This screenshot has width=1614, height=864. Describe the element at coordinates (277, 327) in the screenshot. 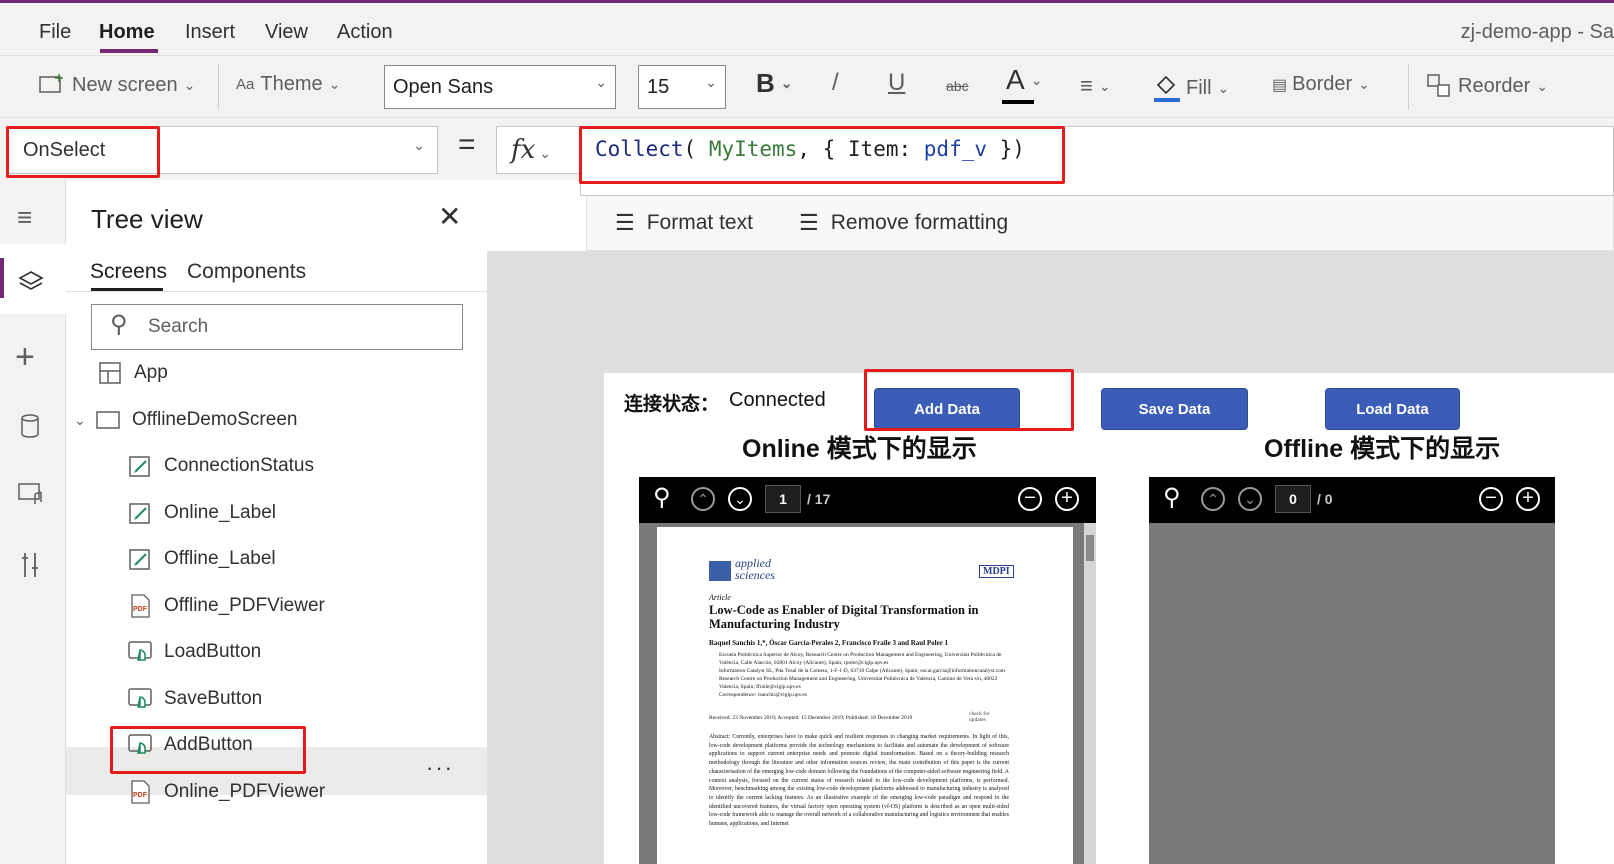

I see `search-input: ⚲ Search` at that location.